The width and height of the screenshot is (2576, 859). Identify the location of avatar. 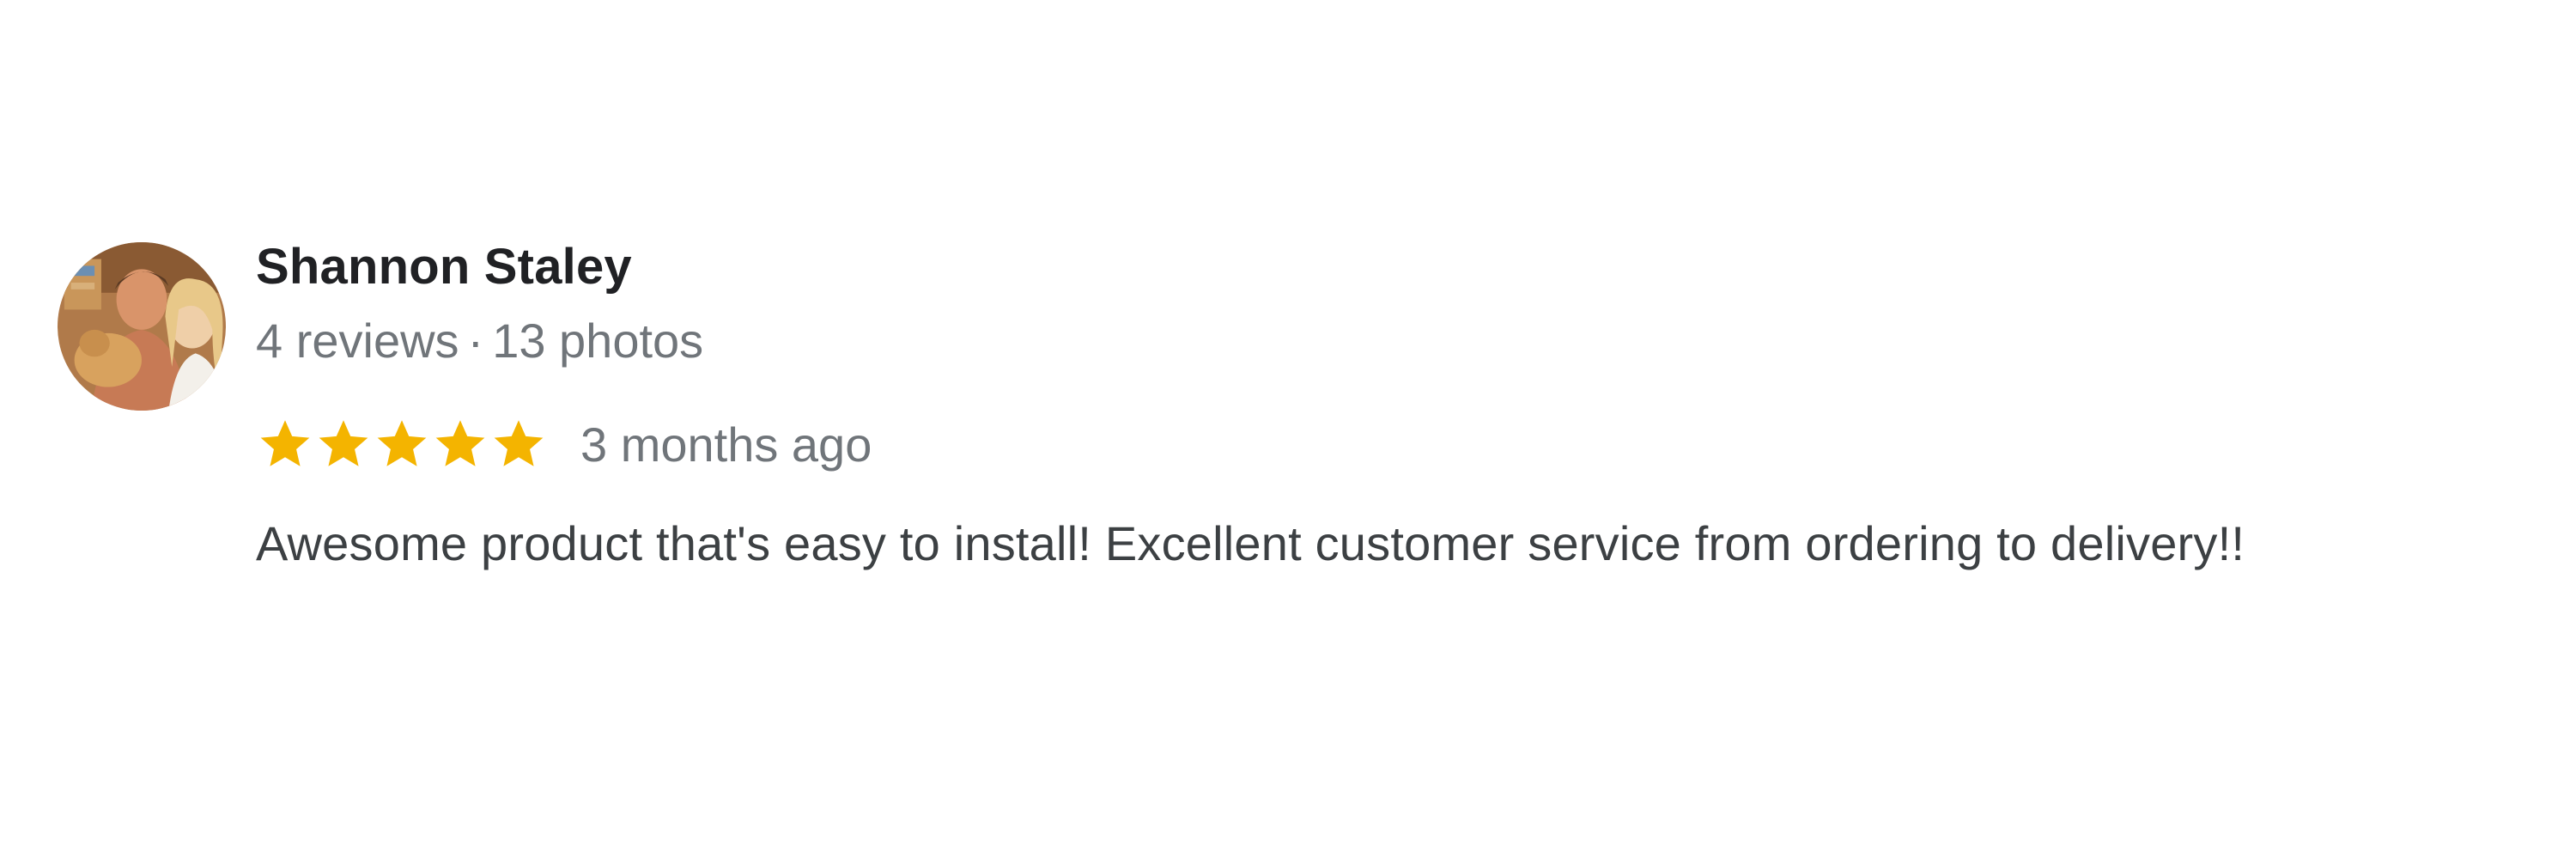
(142, 327).